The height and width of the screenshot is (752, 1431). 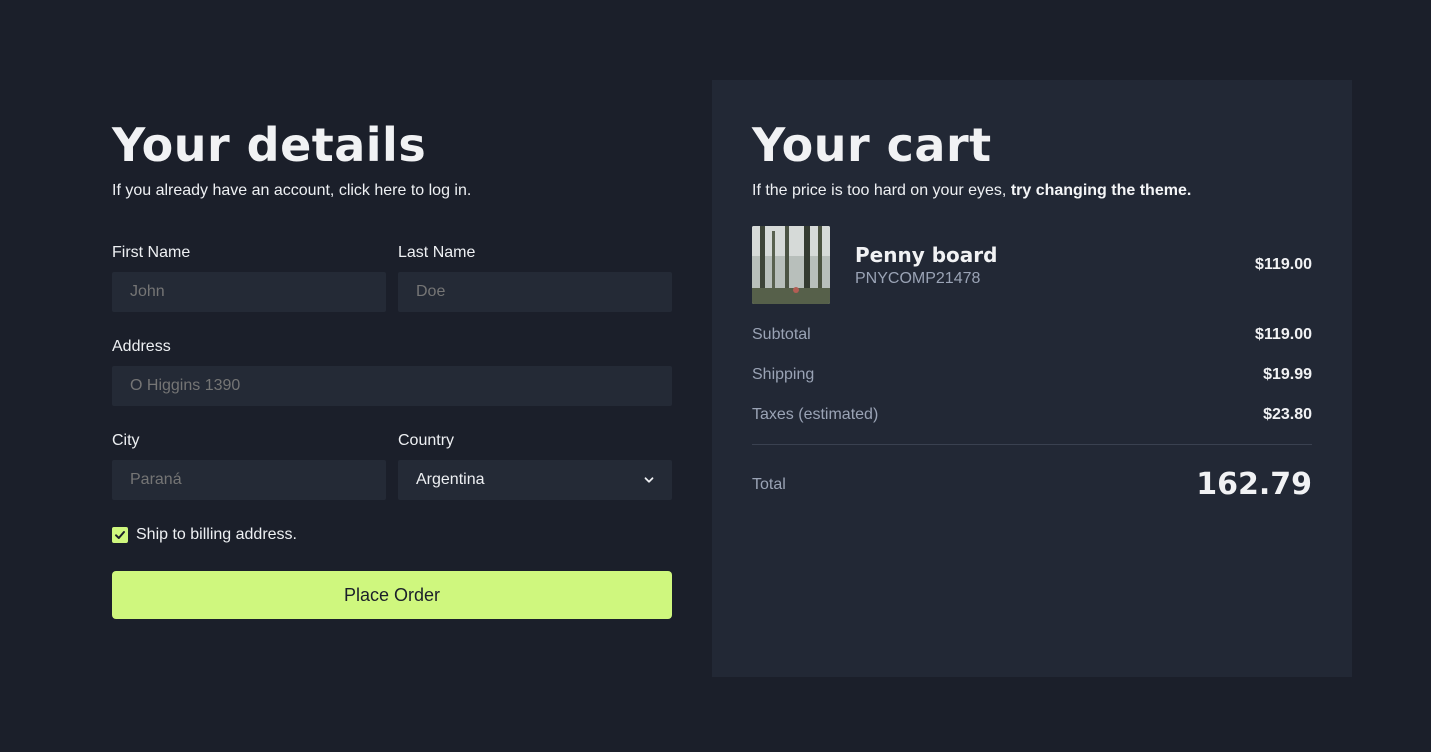 I want to click on city-field: City, so click(x=249, y=466).